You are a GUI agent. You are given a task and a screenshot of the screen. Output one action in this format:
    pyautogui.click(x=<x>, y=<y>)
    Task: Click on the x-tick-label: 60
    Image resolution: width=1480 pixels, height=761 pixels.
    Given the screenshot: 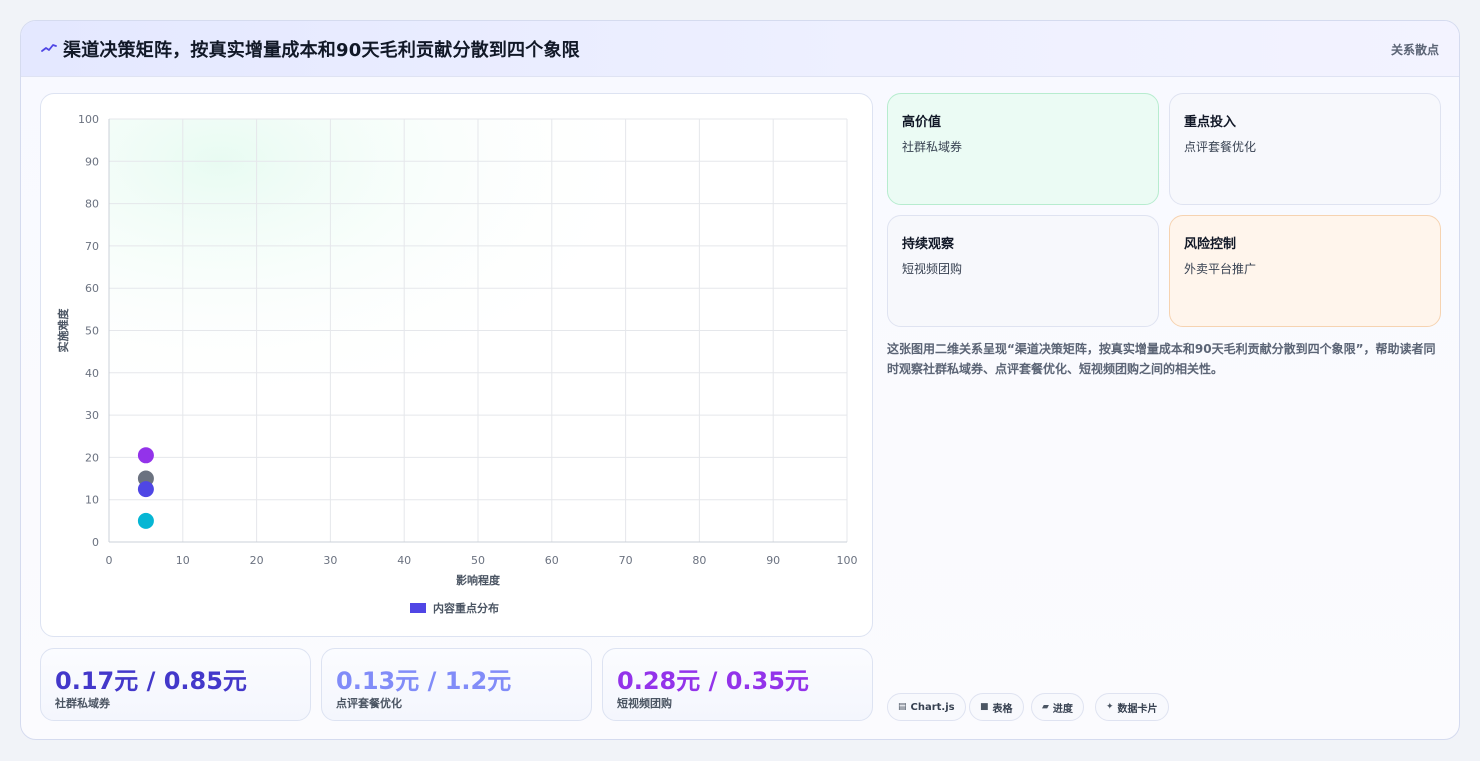 What is the action you would take?
    pyautogui.click(x=552, y=560)
    